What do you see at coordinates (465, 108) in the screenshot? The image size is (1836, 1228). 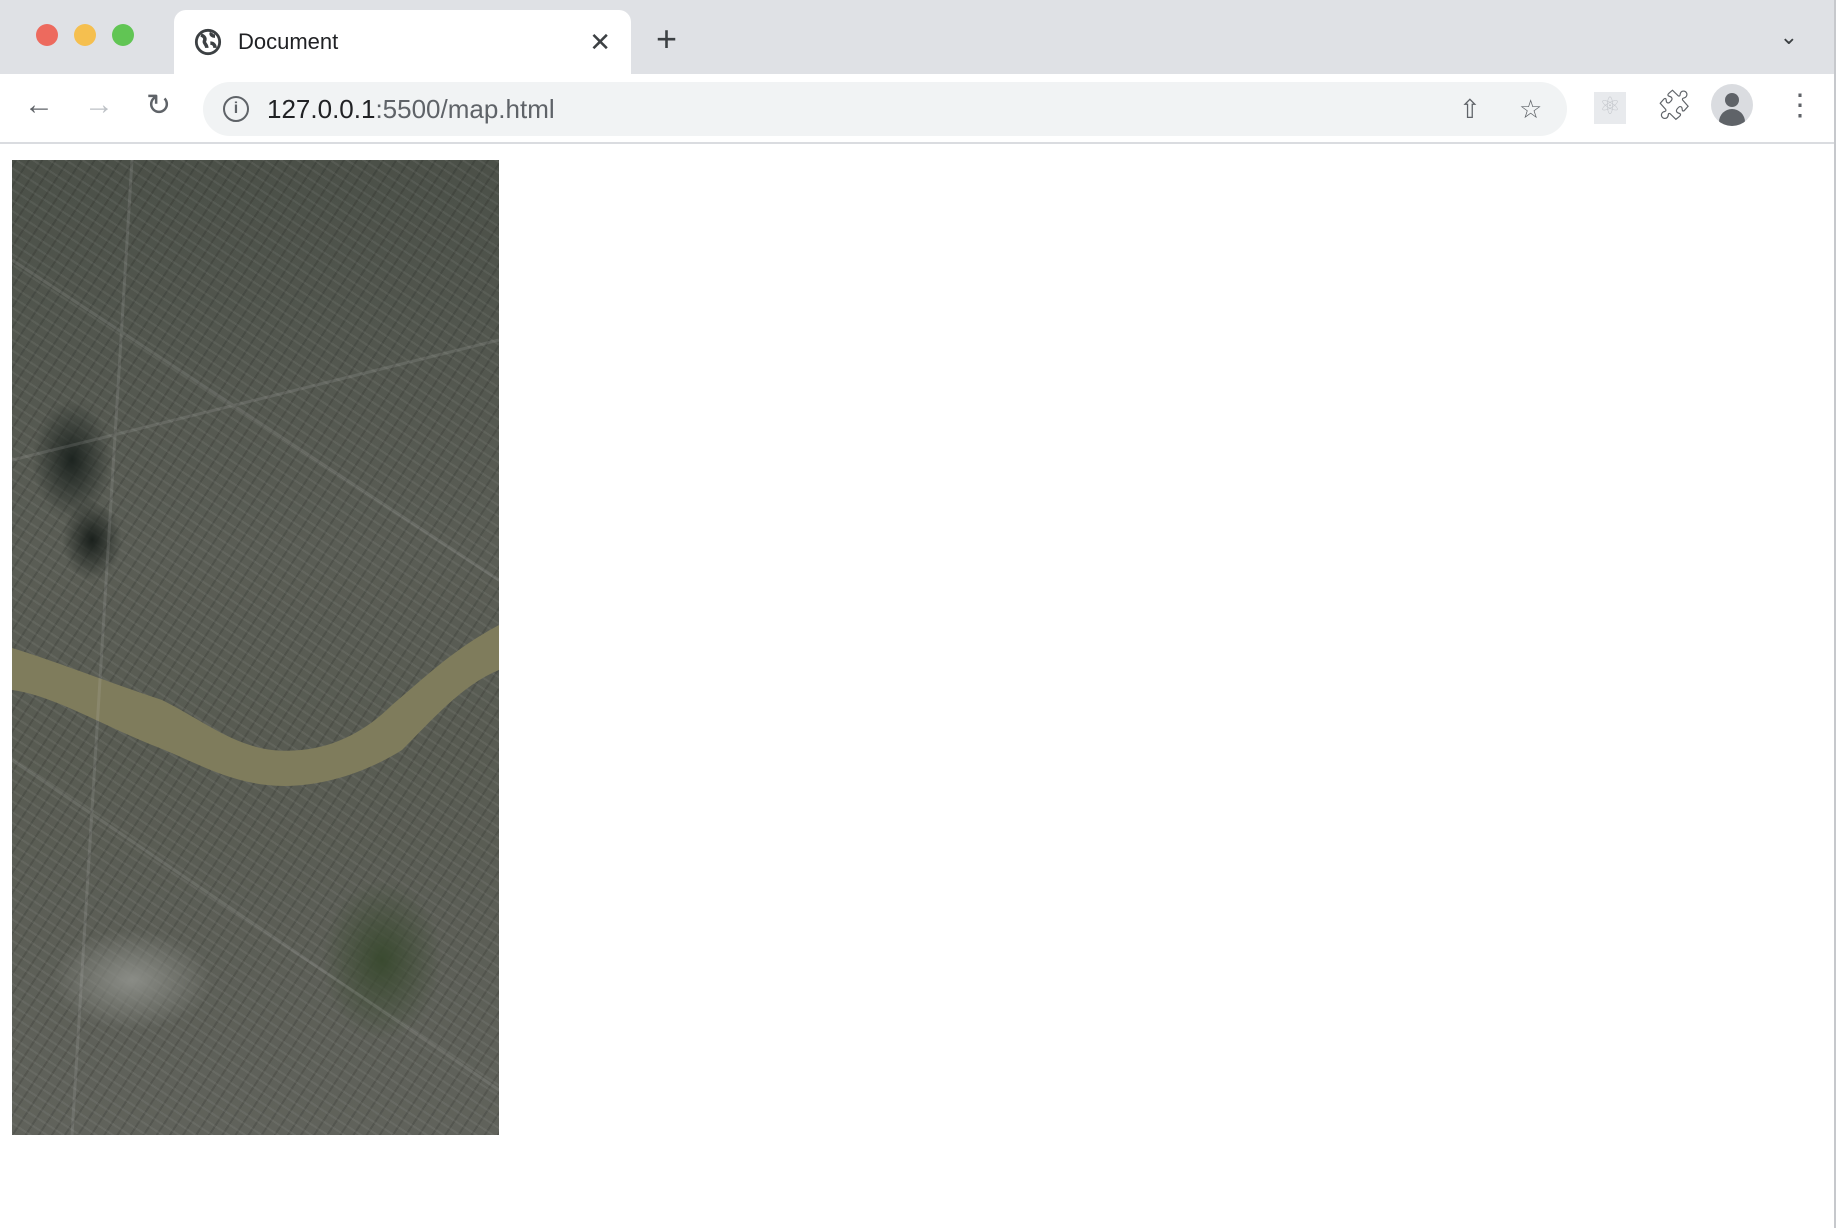 I see `url-path: :5500/map.html` at bounding box center [465, 108].